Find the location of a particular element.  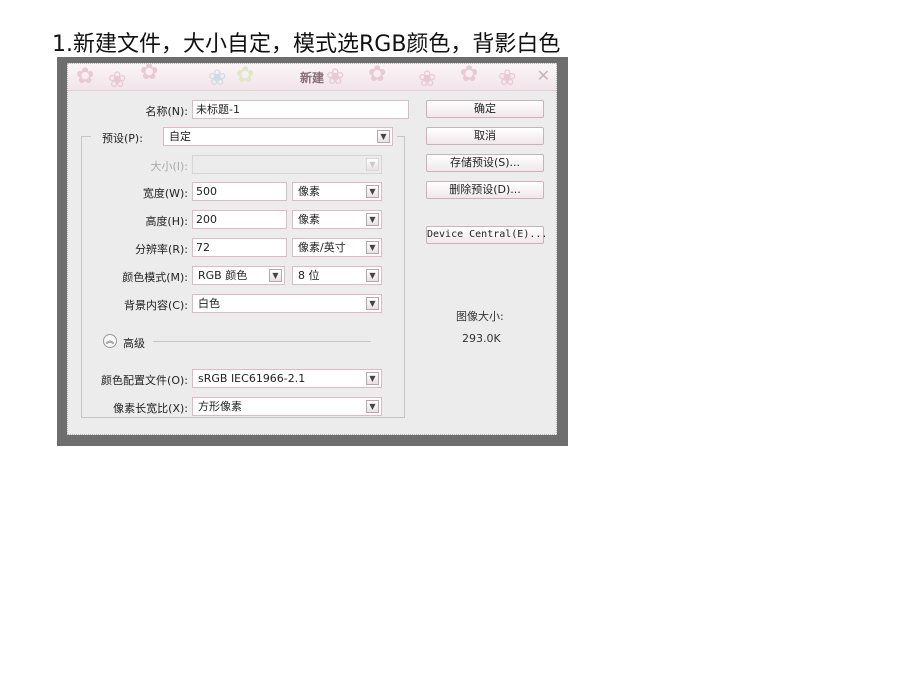

preset-value: 自定 is located at coordinates (180, 136).